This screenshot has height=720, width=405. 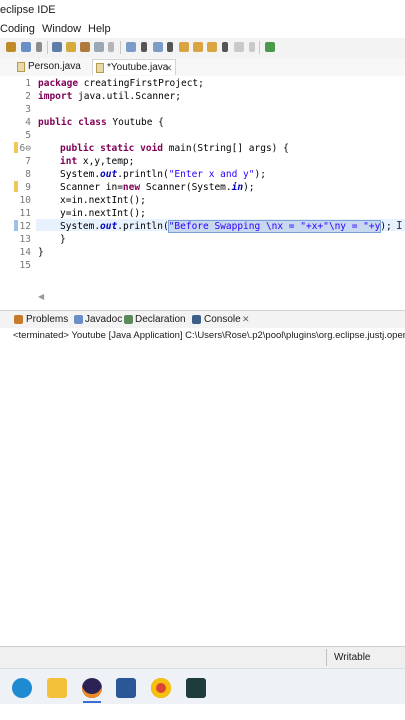 I want to click on code-text: y=in.nextInt();, so click(x=103, y=213).